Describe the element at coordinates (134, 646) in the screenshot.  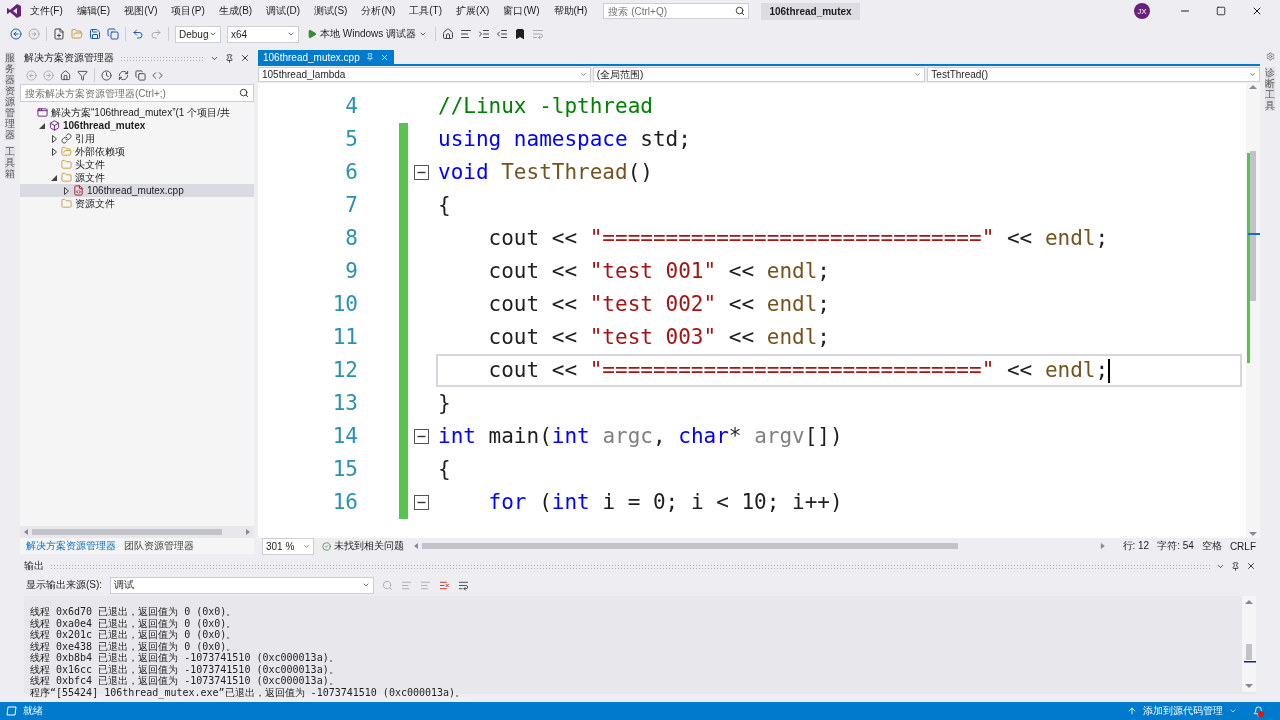
I see `output-line: 线程 0xe438 已退出，返回值为 0 (0x0)。` at that location.